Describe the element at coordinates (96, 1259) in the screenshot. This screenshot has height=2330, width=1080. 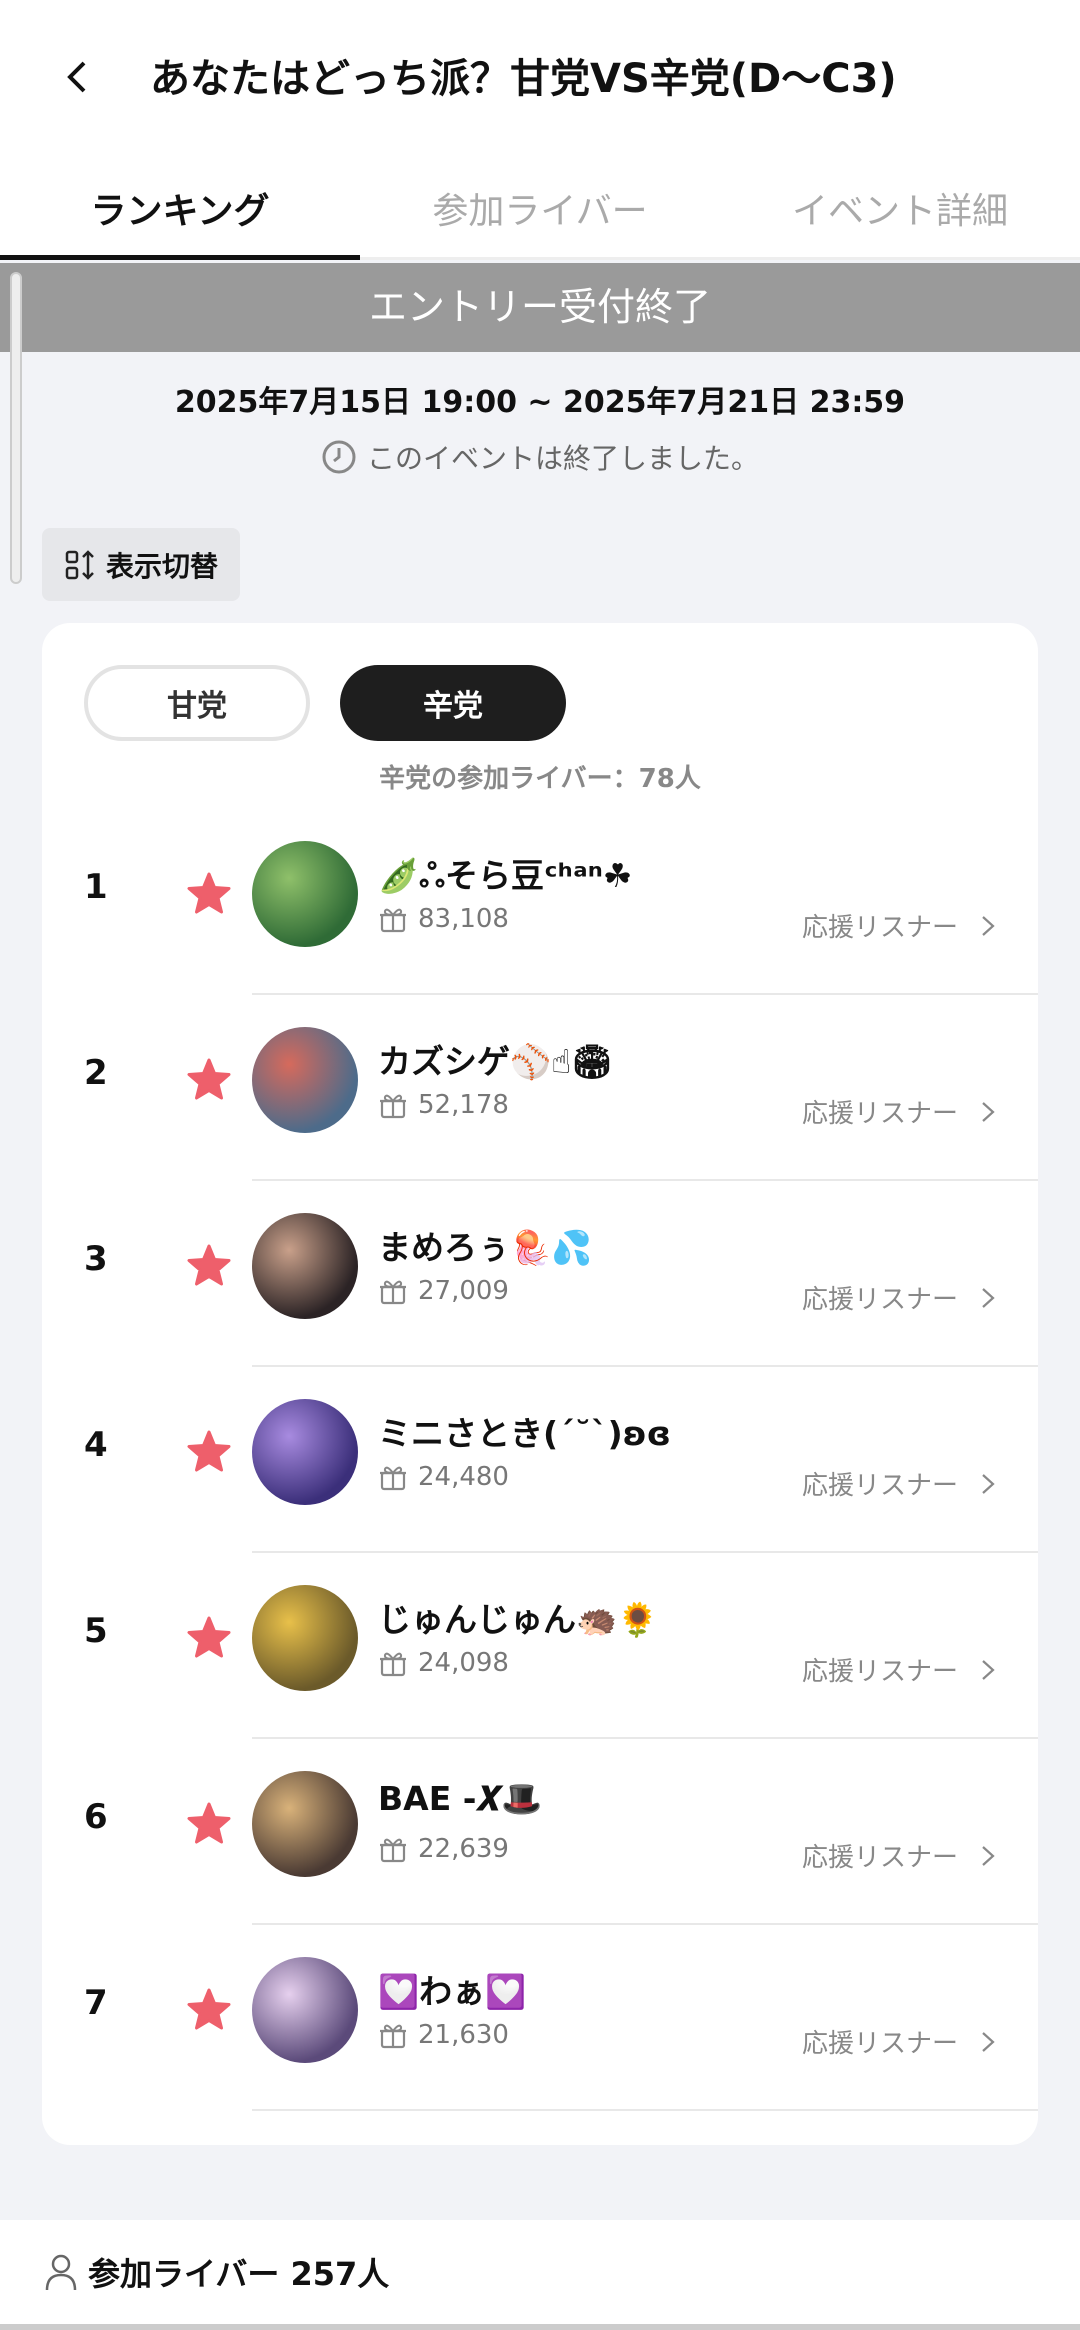
I see `rank-number: 3` at that location.